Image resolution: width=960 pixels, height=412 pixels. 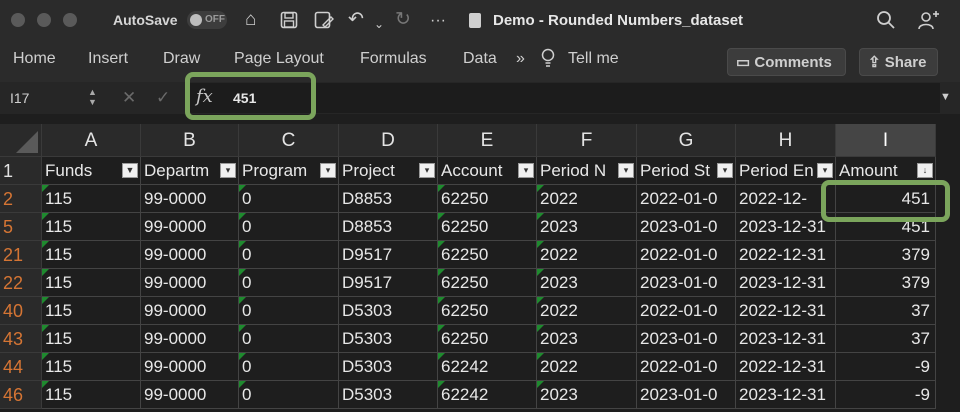 I want to click on header-cell-program: Program ▾, so click(x=289, y=171).